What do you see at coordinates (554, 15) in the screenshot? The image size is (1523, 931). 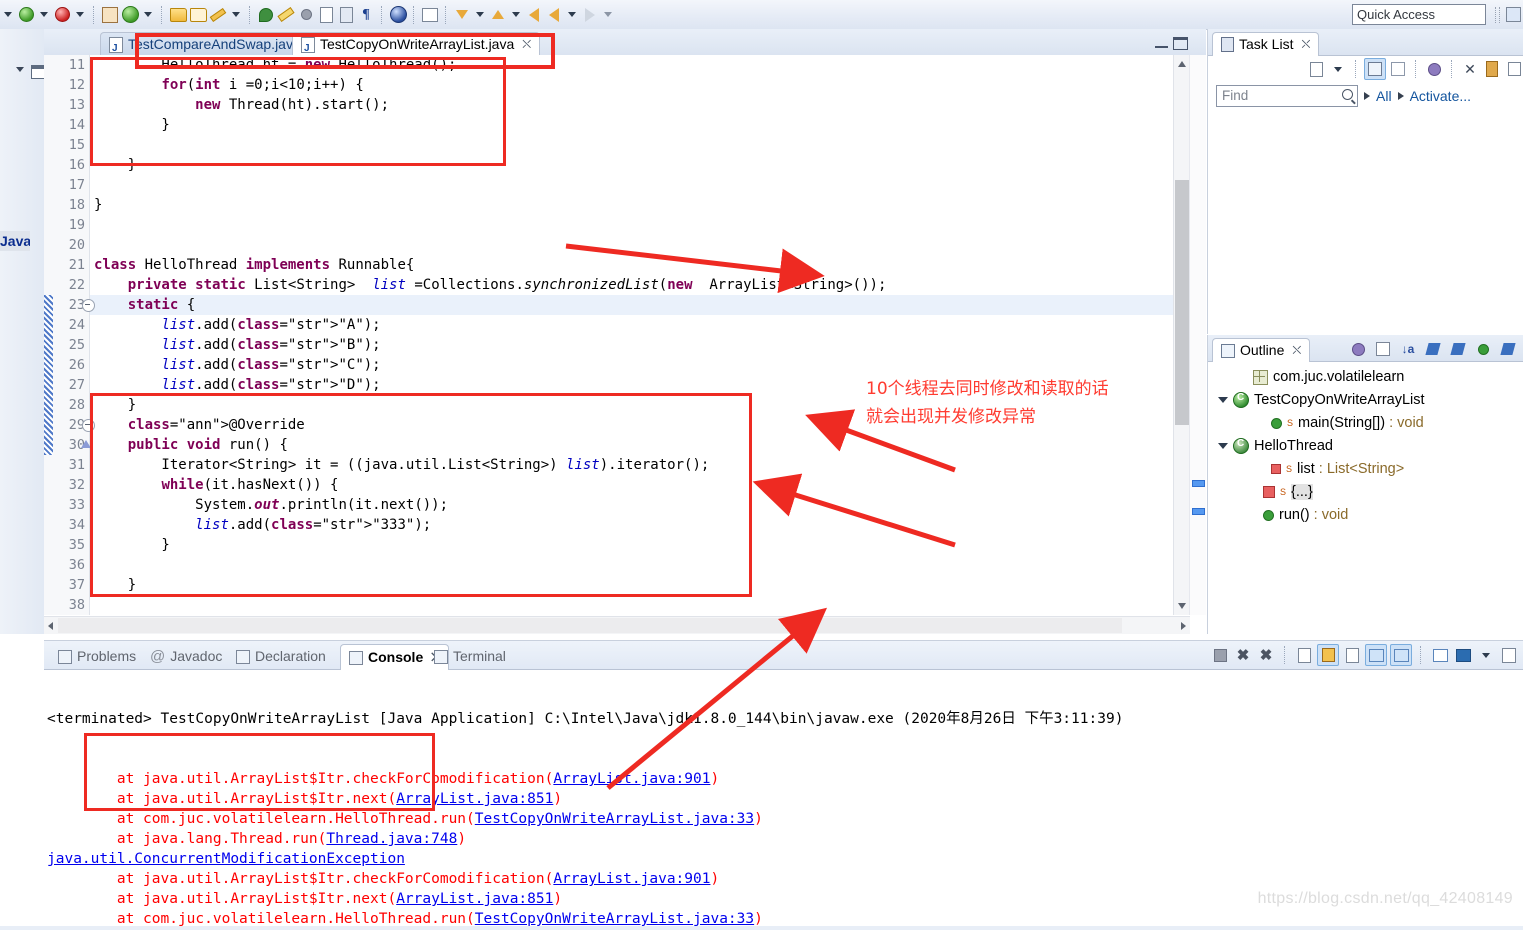 I see `back-icon` at bounding box center [554, 15].